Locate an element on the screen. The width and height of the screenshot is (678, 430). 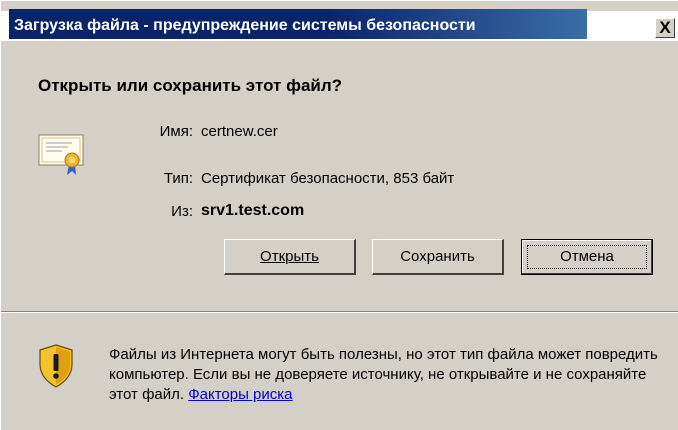
cancel-button: Отмена is located at coordinates (587, 257).